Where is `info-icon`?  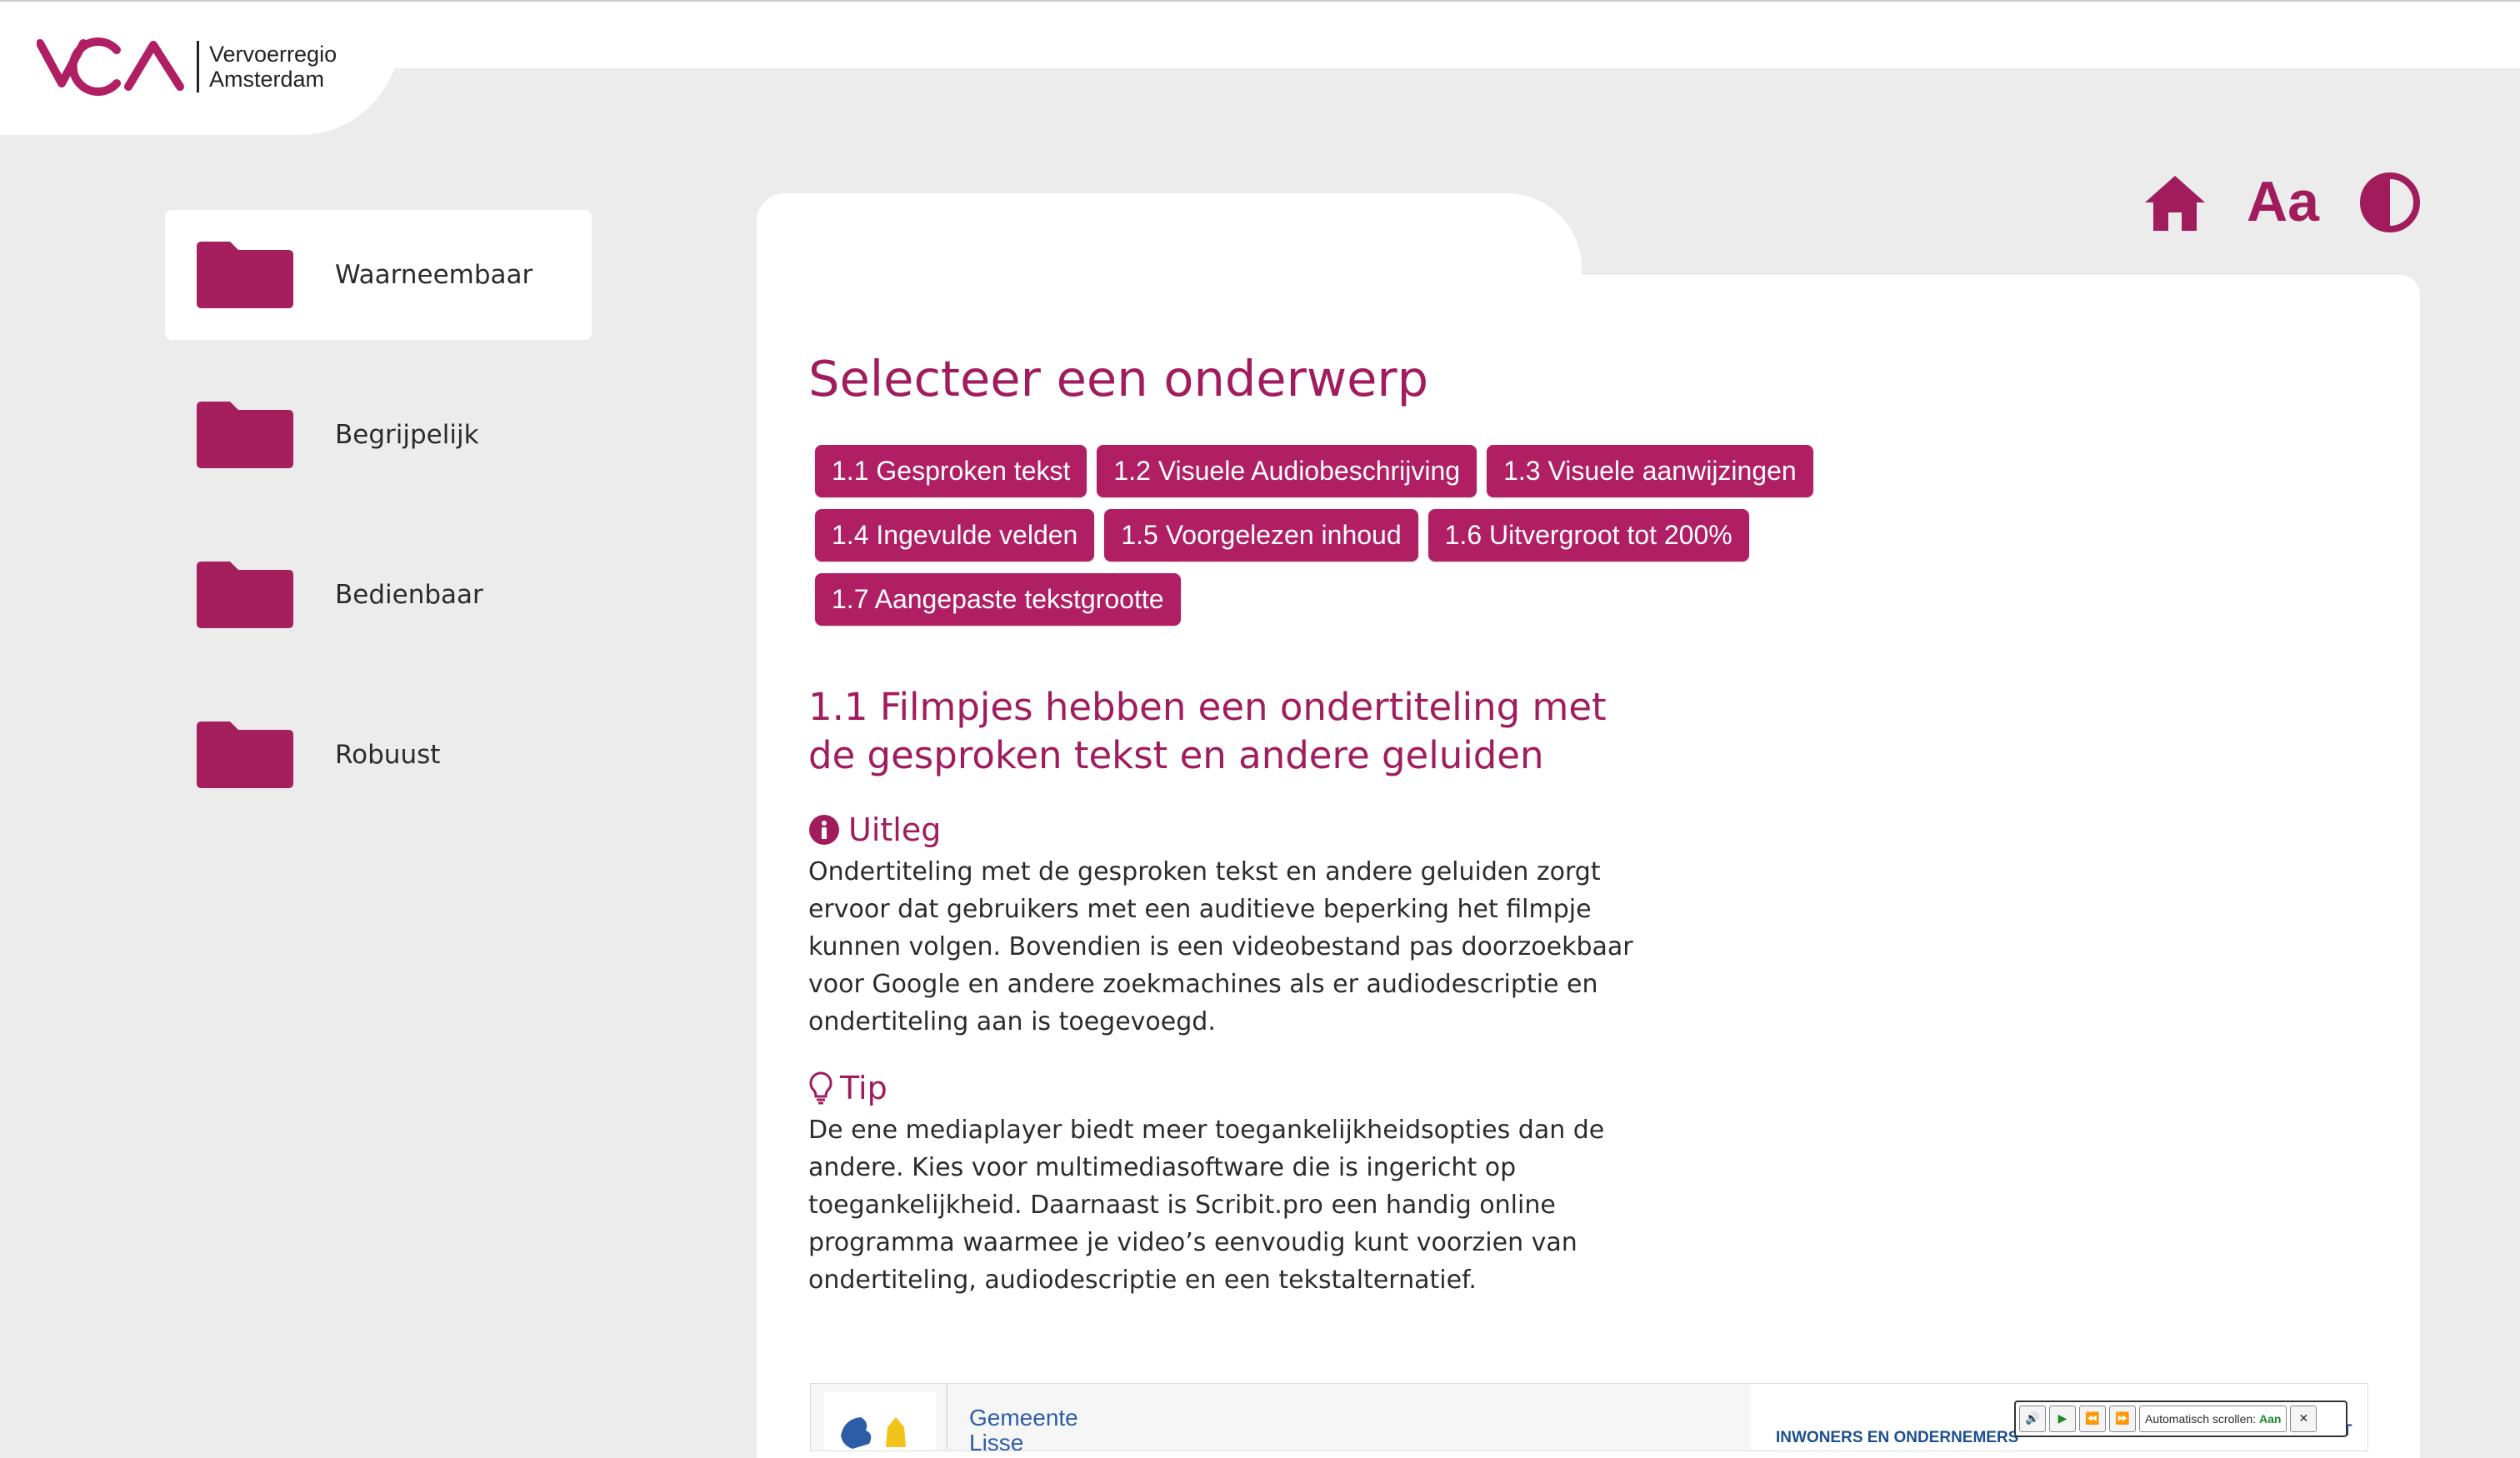 info-icon is located at coordinates (824, 830).